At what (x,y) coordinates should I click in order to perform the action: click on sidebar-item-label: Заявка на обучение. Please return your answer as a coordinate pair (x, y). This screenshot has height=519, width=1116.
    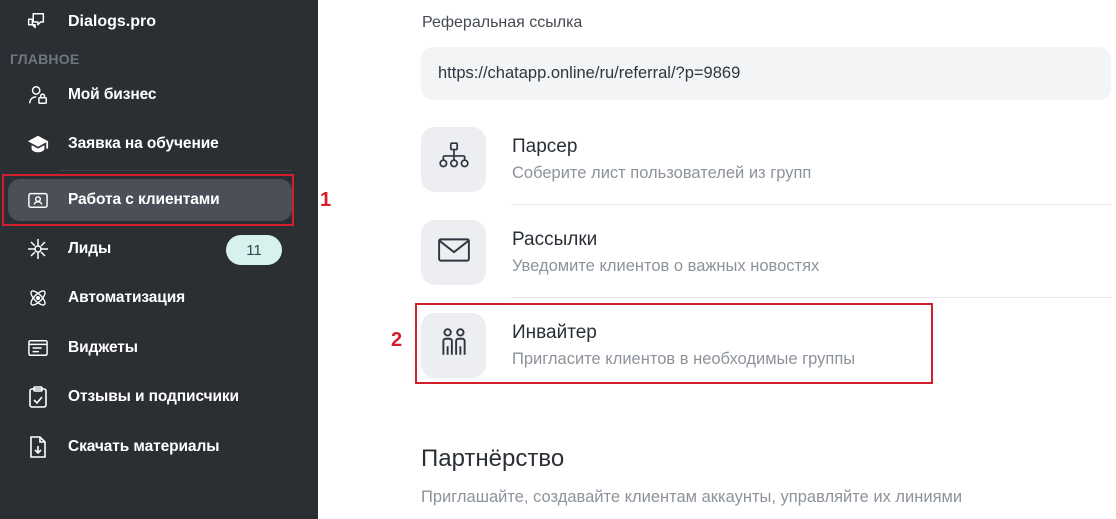
    Looking at the image, I should click on (143, 143).